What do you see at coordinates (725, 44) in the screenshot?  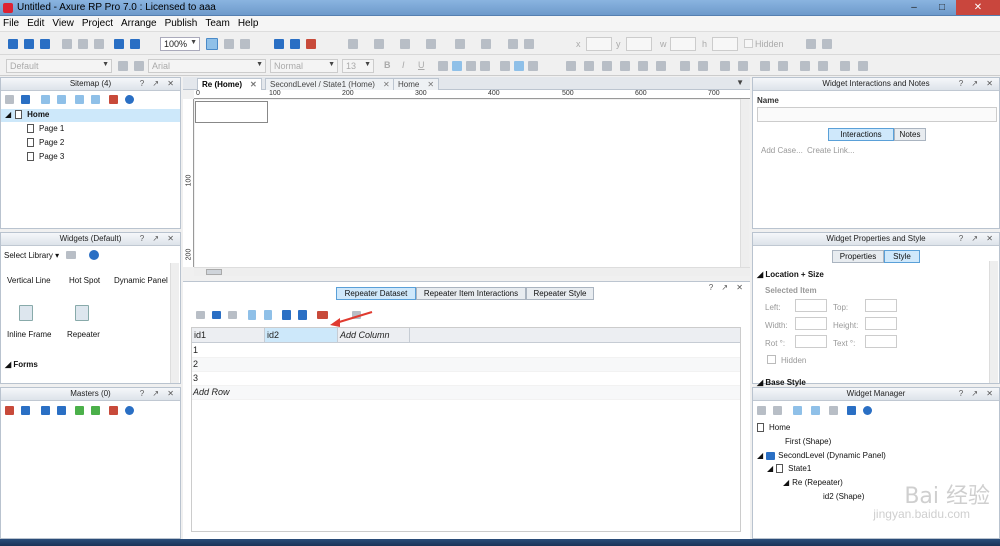 I see `h-field` at bounding box center [725, 44].